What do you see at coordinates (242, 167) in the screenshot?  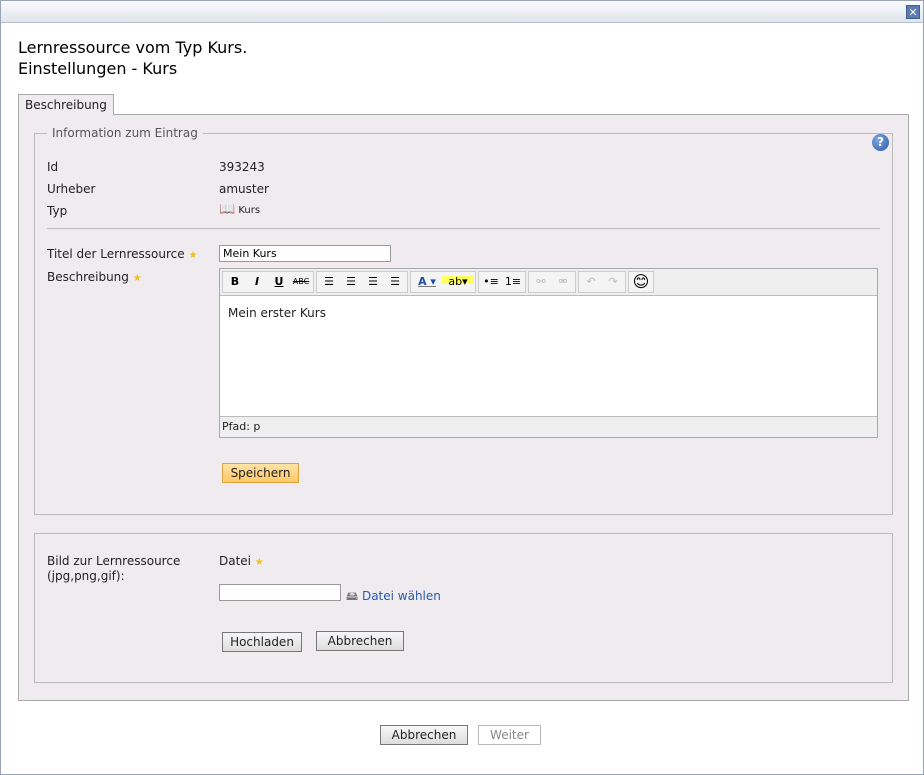 I see `id-value: 393243` at bounding box center [242, 167].